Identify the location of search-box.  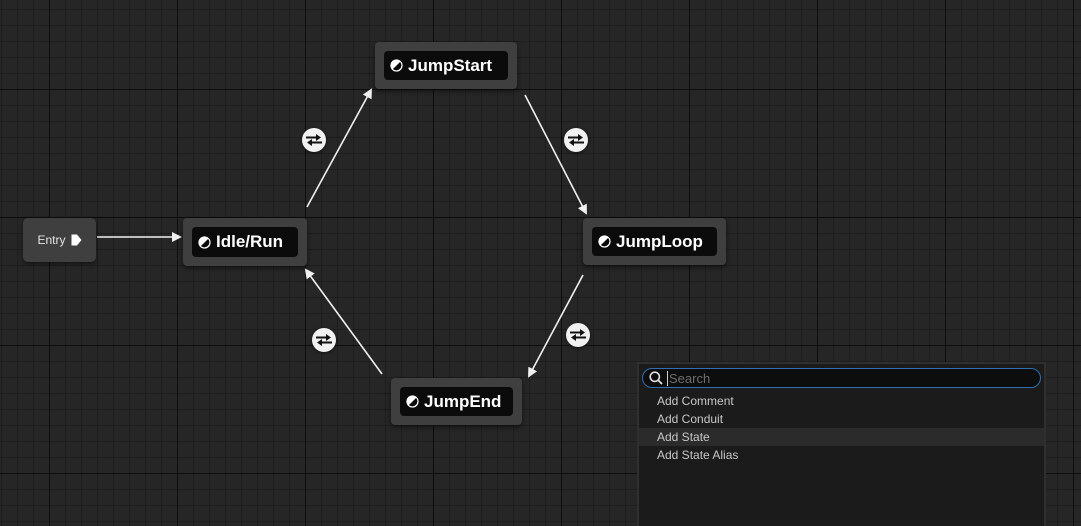
(841, 378).